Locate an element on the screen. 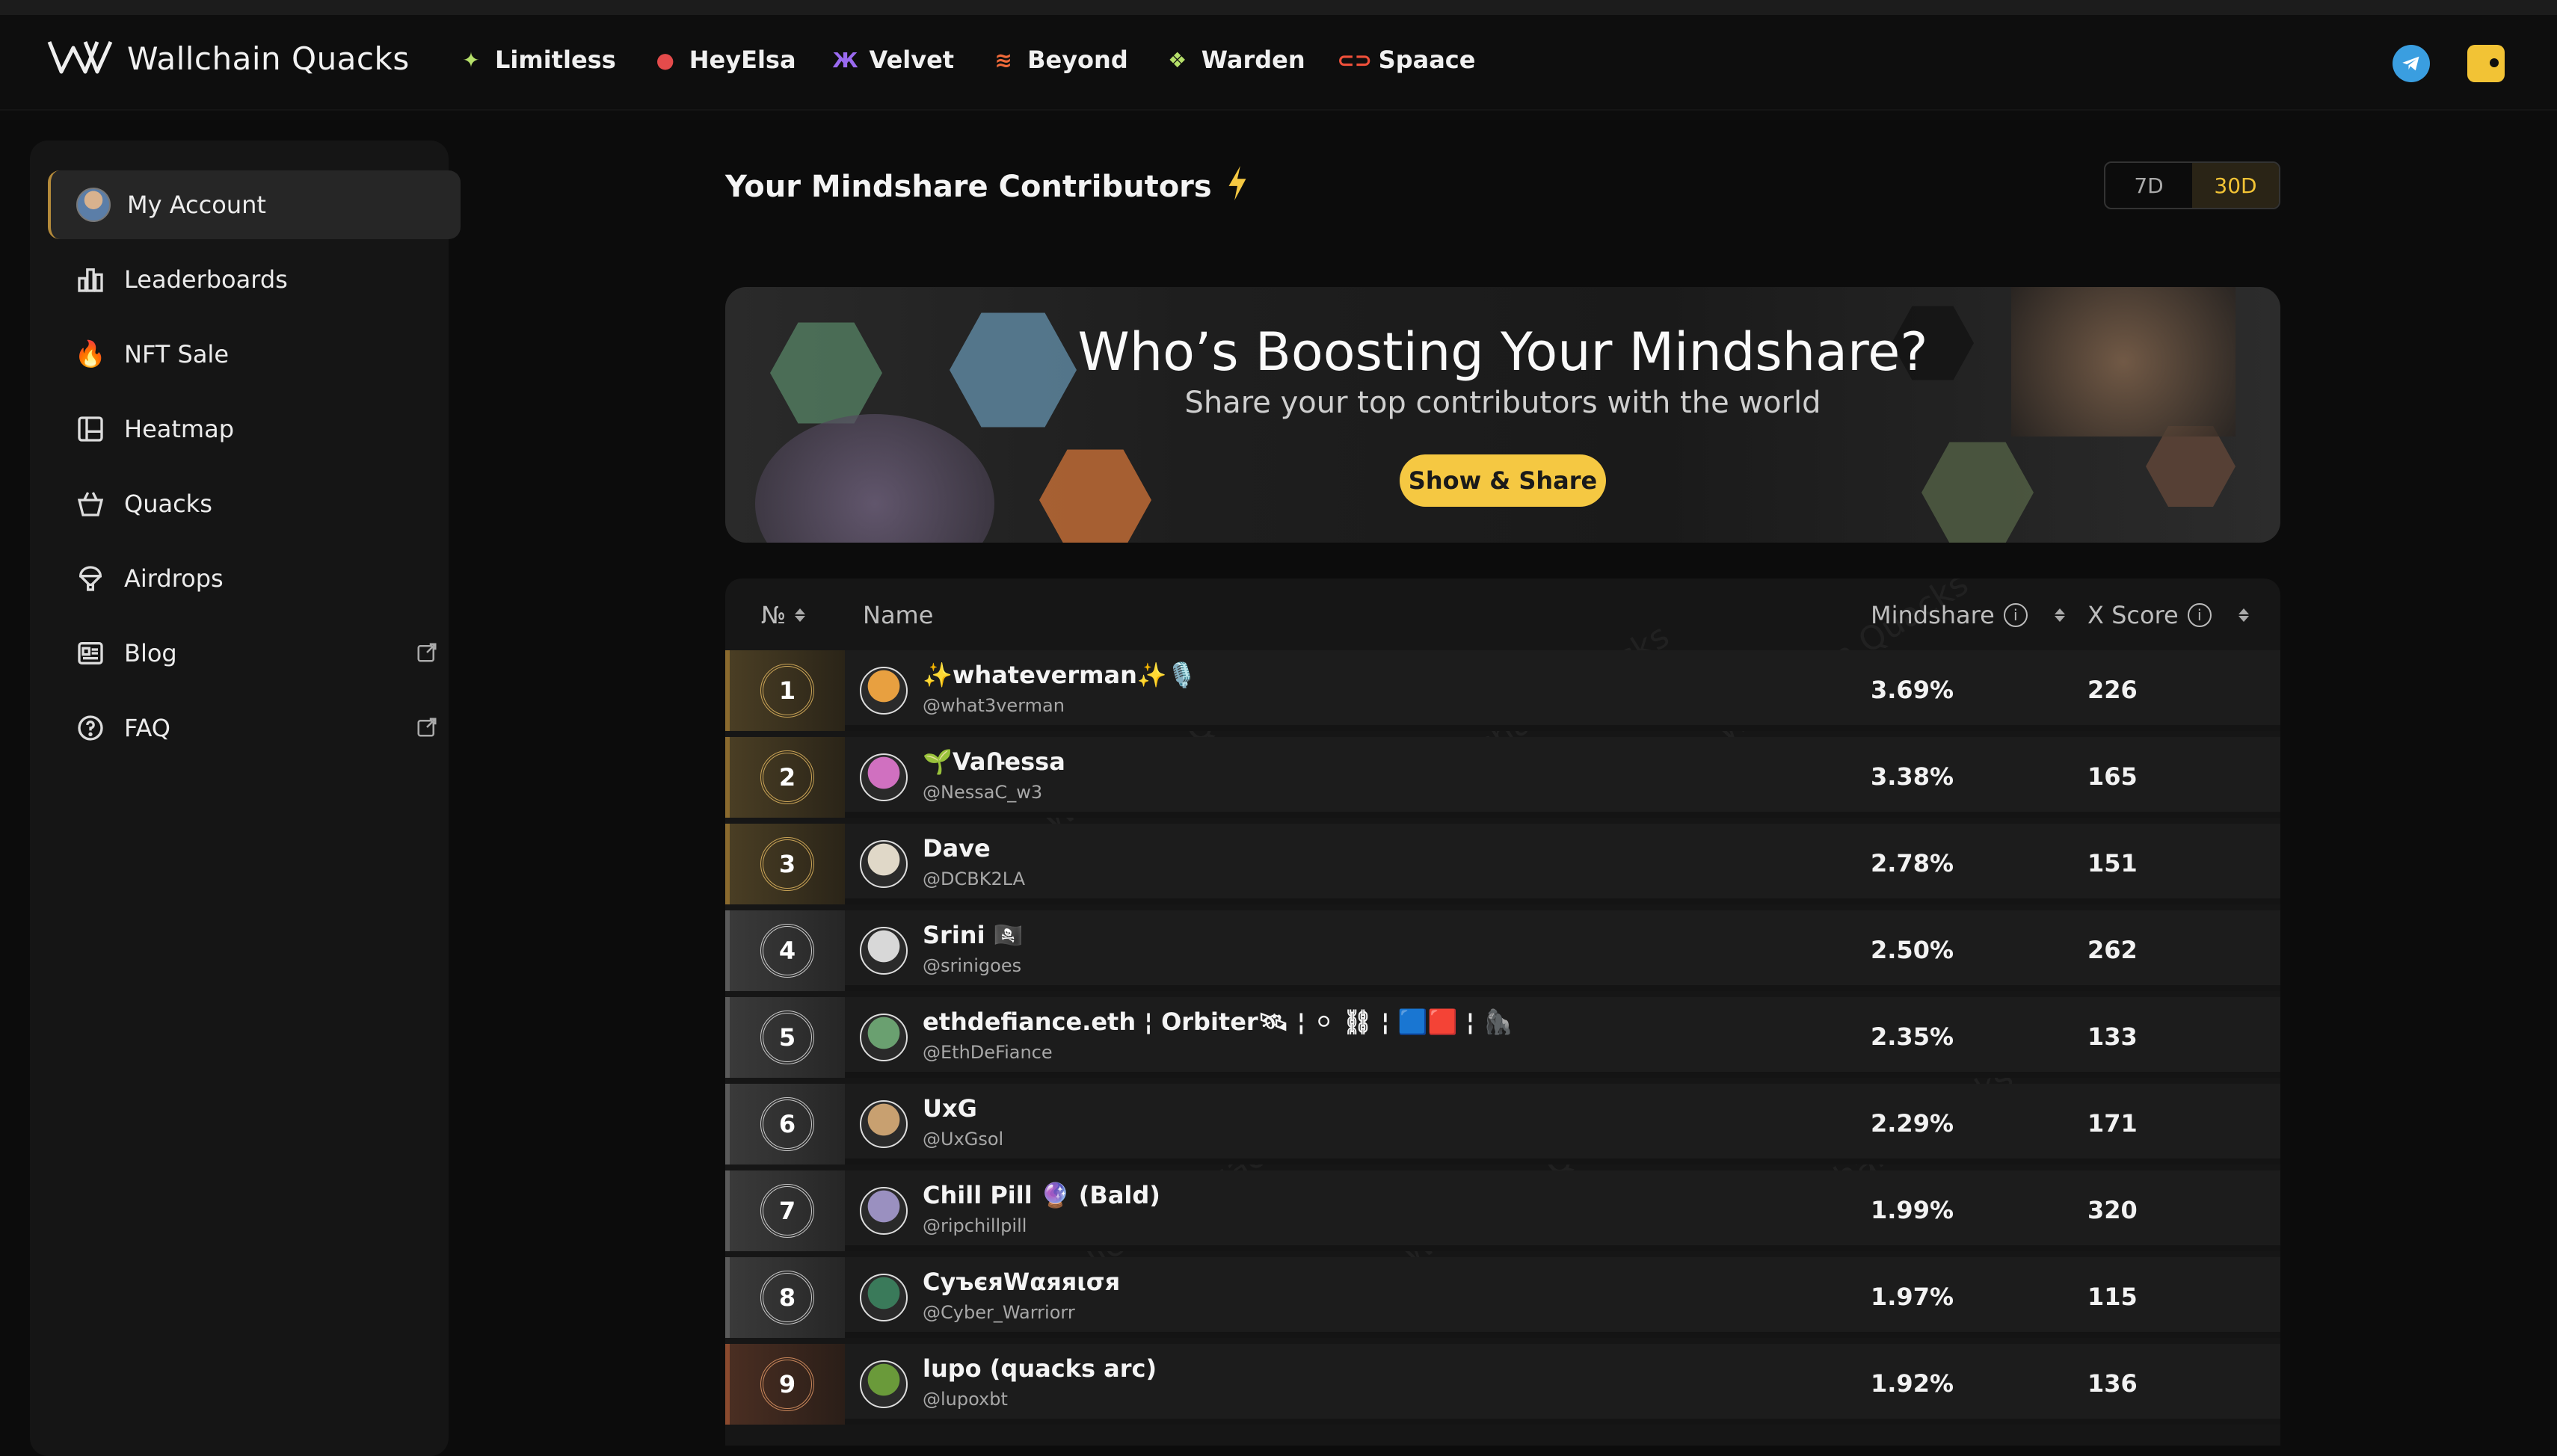  rank-badge: 7 is located at coordinates (785, 1210).